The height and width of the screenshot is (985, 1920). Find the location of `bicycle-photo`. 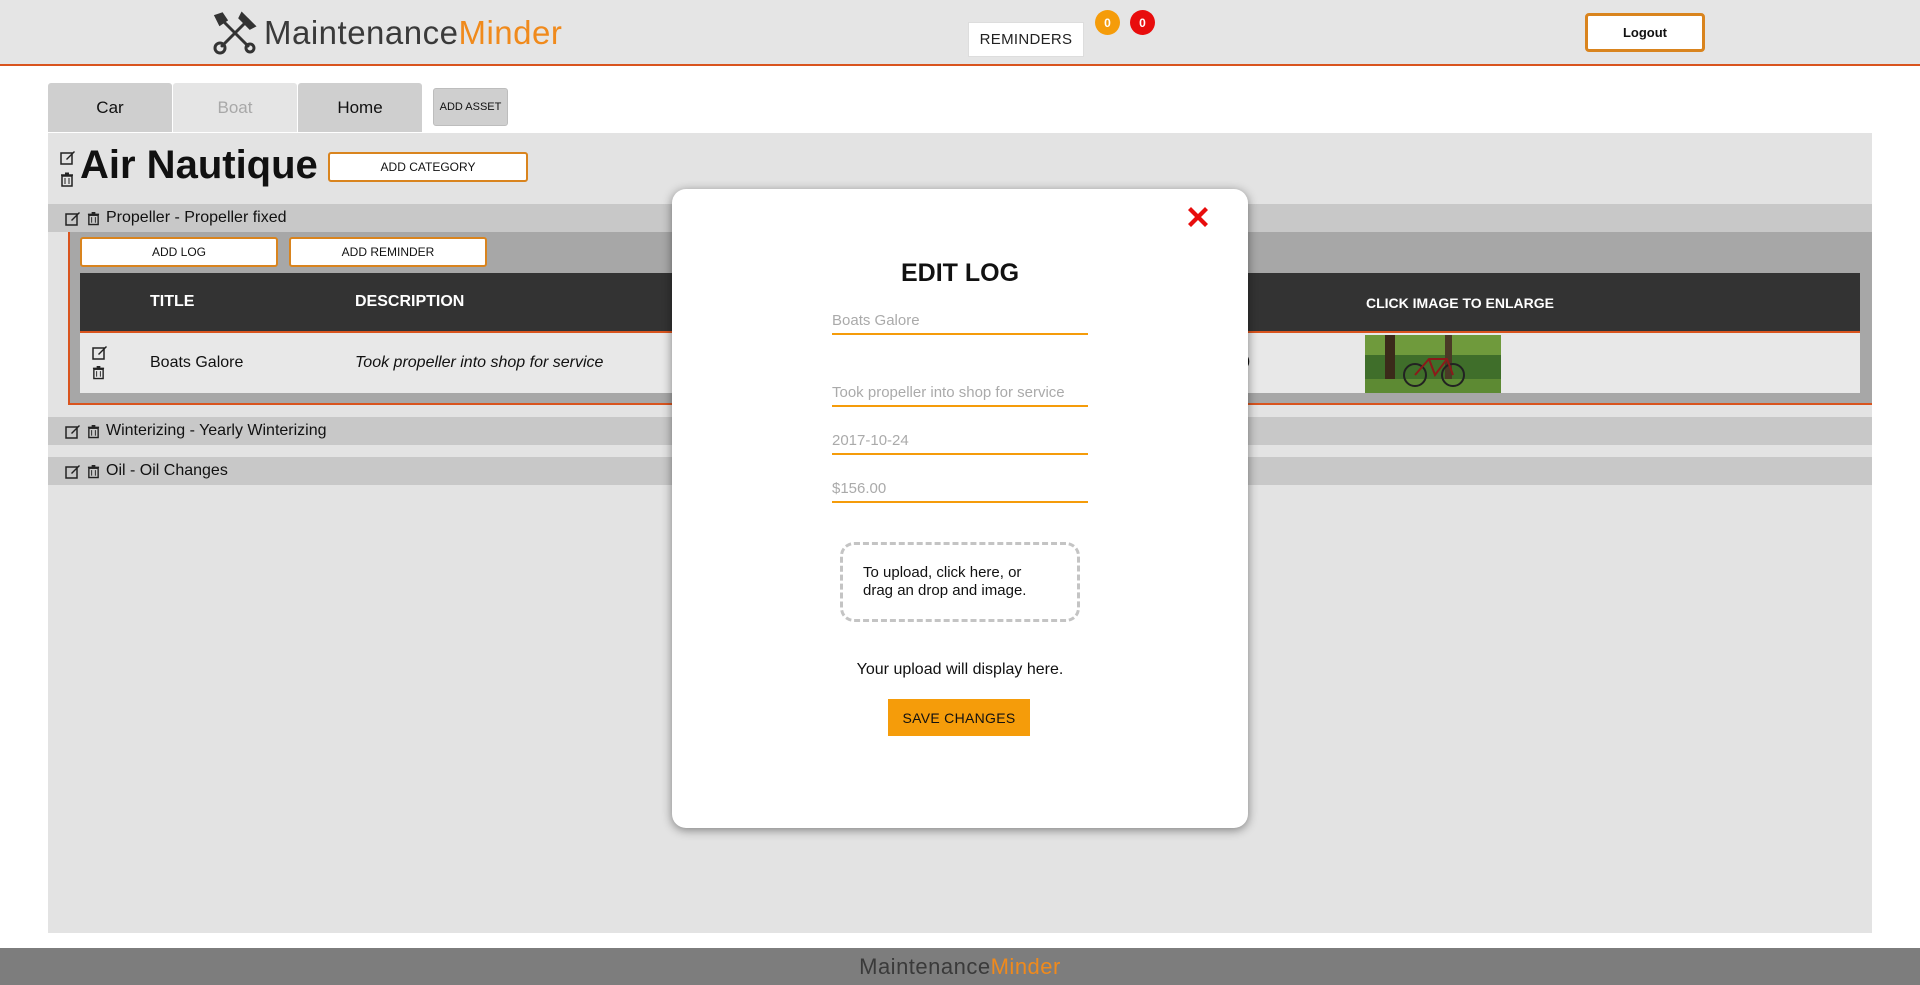

bicycle-photo is located at coordinates (1433, 364).